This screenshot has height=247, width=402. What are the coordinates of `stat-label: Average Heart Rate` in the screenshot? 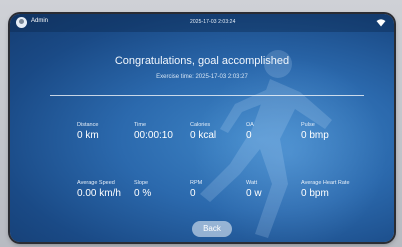 It's located at (325, 183).